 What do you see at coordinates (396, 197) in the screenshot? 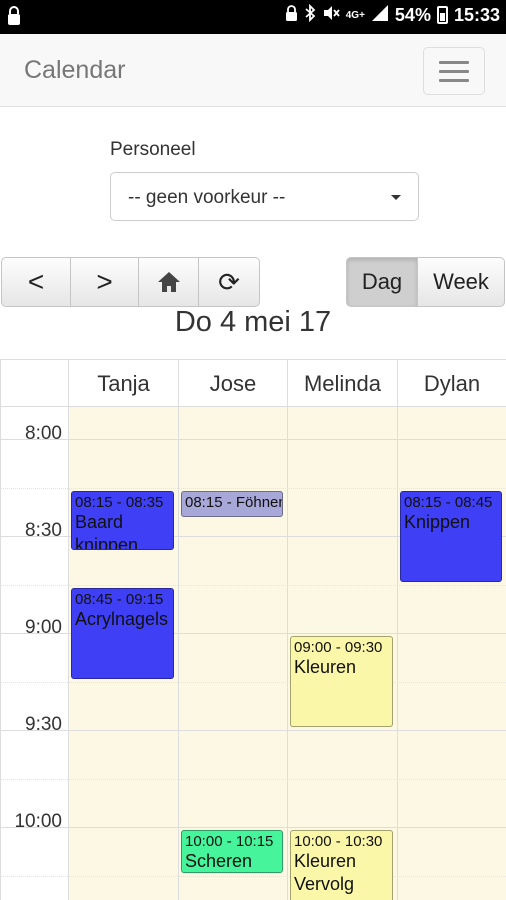
I see `caret-down-icon` at bounding box center [396, 197].